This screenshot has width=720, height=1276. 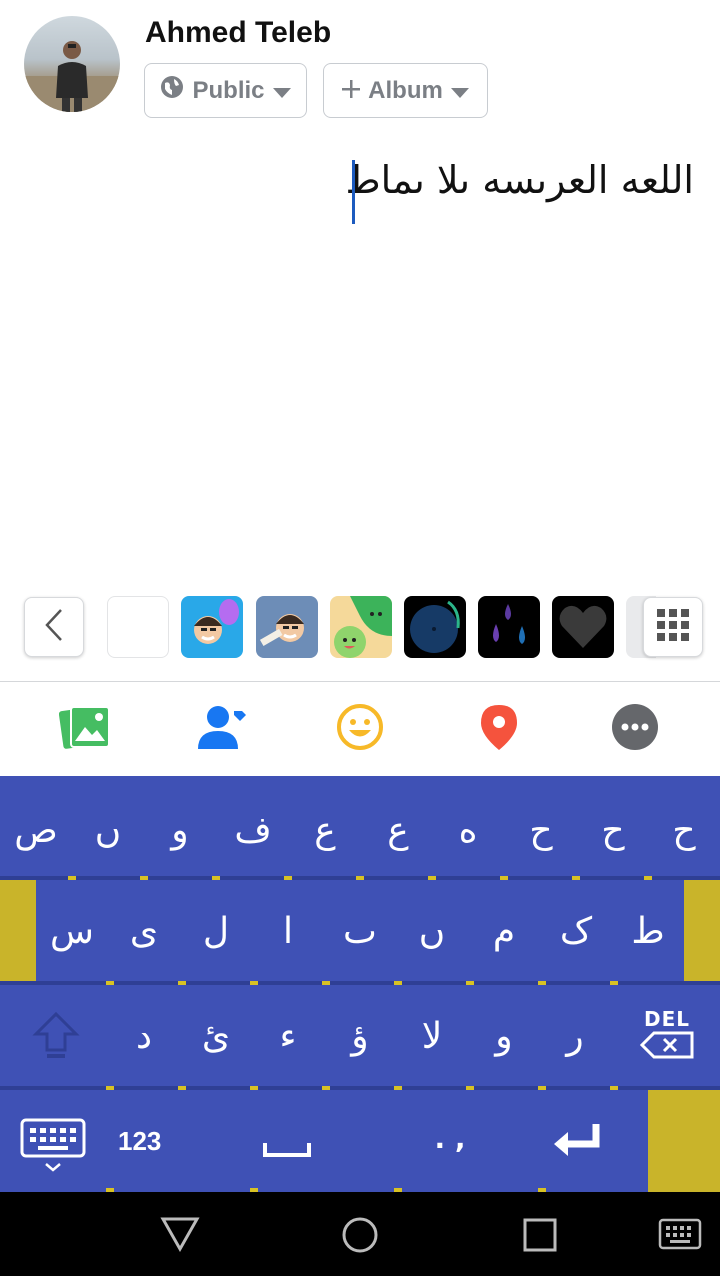 What do you see at coordinates (18, 930) in the screenshot?
I see `key-padding-left` at bounding box center [18, 930].